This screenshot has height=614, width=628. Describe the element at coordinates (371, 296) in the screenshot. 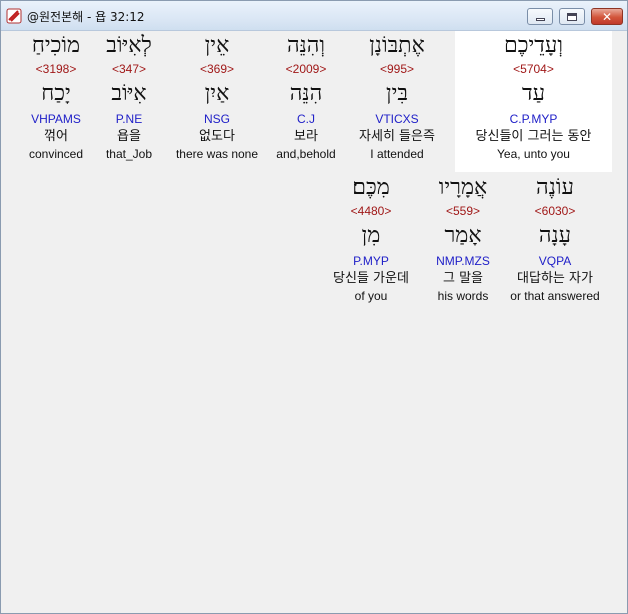

I see `english-gloss: of you` at that location.